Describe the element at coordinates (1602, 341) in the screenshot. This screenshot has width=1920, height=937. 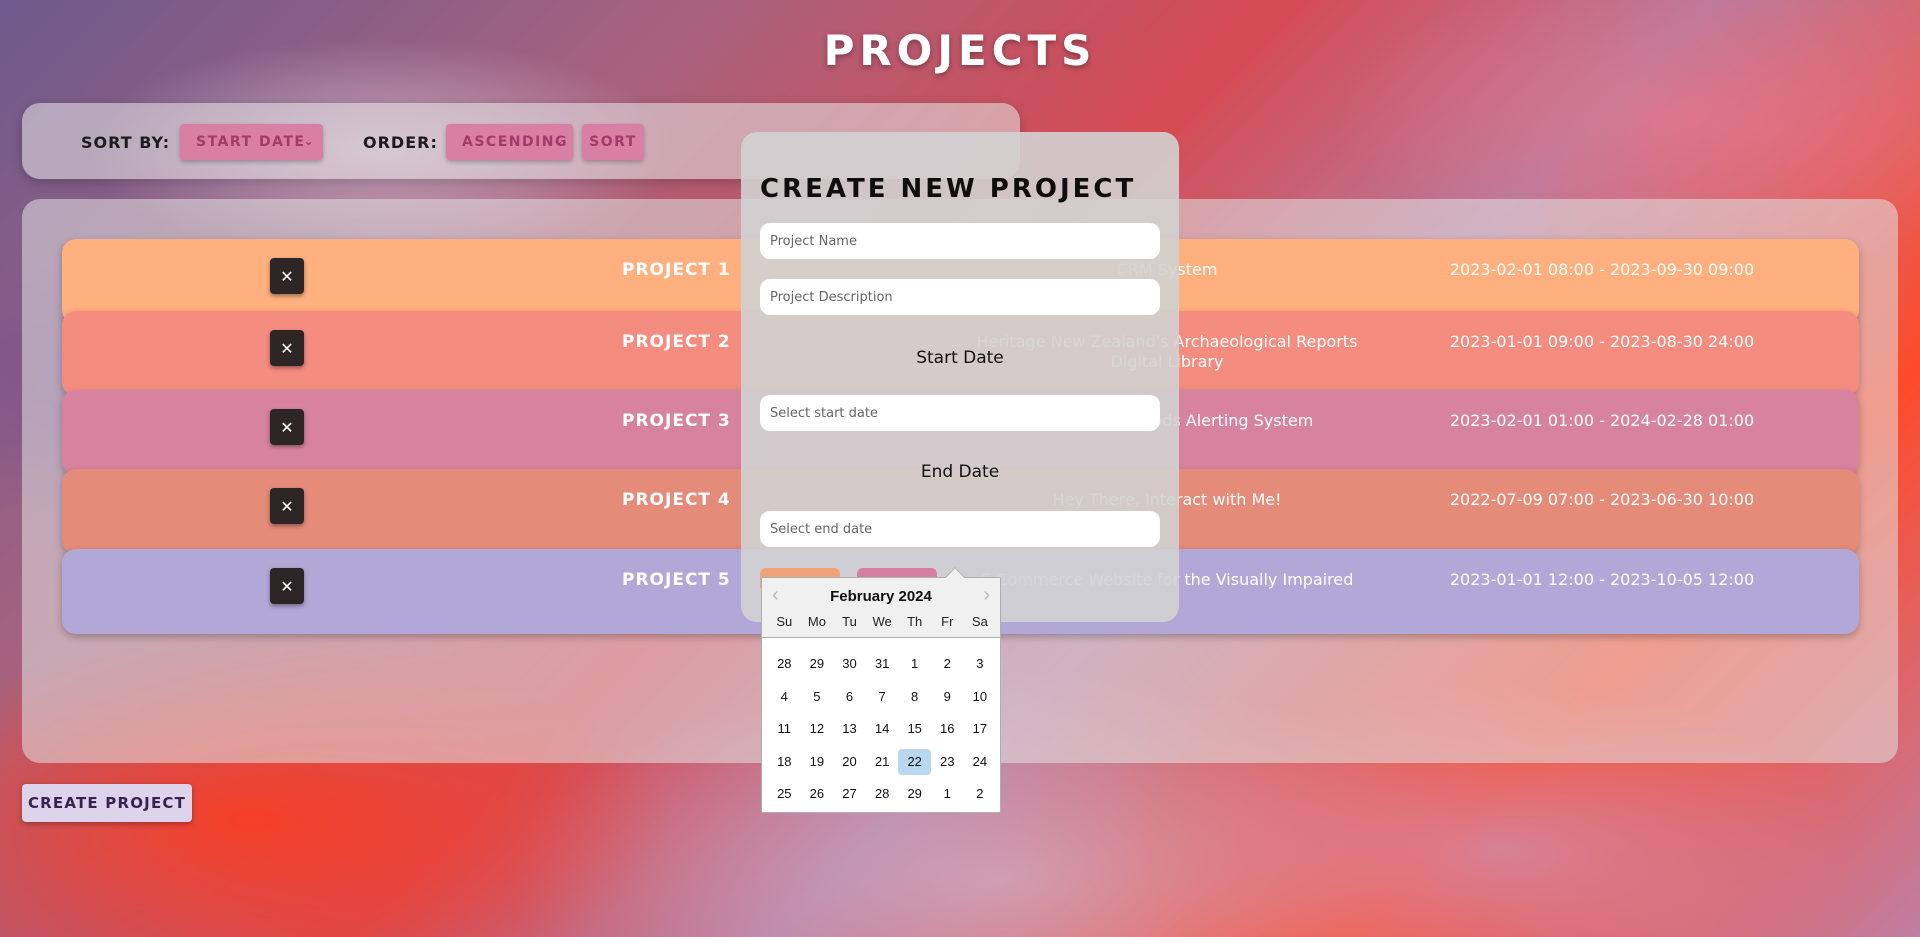
I see `project-dates: 2023-01-01 09:00 - 2023-08-30 24:00` at that location.